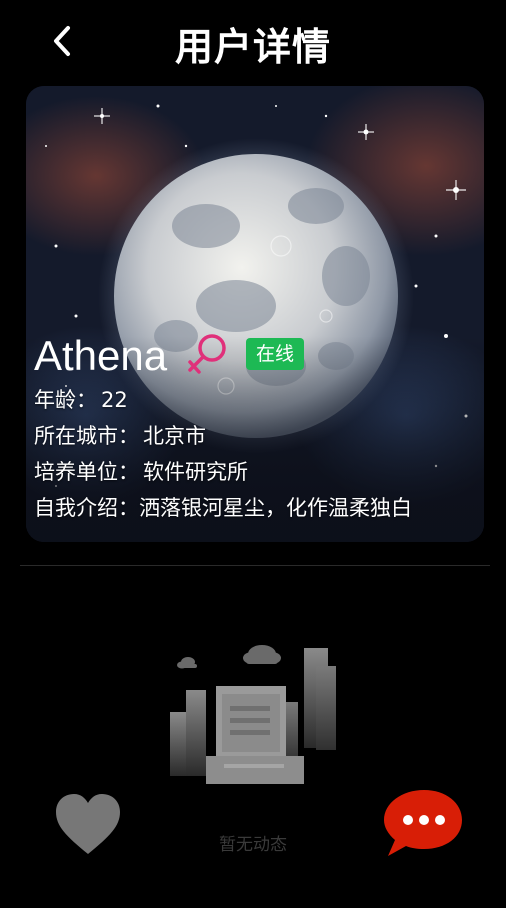  Describe the element at coordinates (207, 354) in the screenshot. I see `female-icon` at that location.